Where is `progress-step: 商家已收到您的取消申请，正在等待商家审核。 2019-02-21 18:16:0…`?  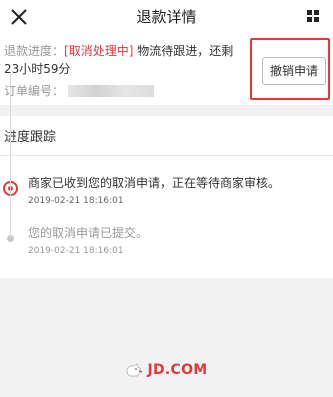
progress-step: 商家已收到您的取消申请，正在等待商家审核。 2019-02-21 18:16:0… is located at coordinates (154, 191).